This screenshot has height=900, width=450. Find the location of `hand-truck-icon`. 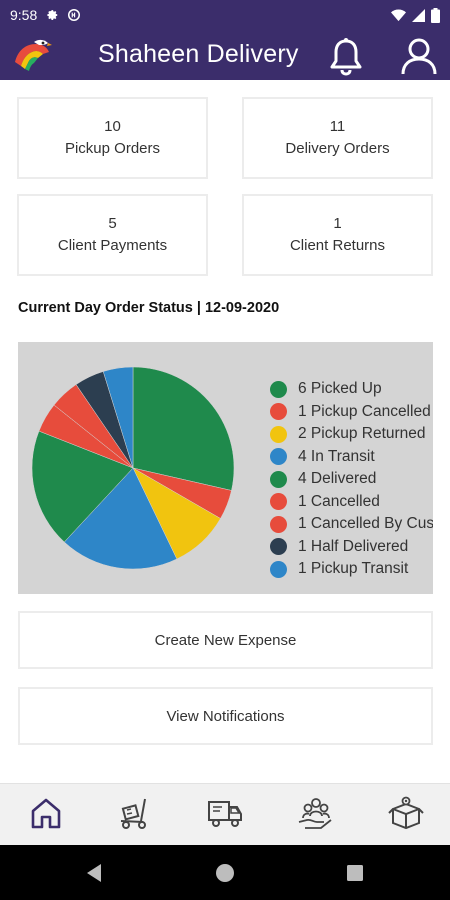

hand-truck-icon is located at coordinates (135, 815).